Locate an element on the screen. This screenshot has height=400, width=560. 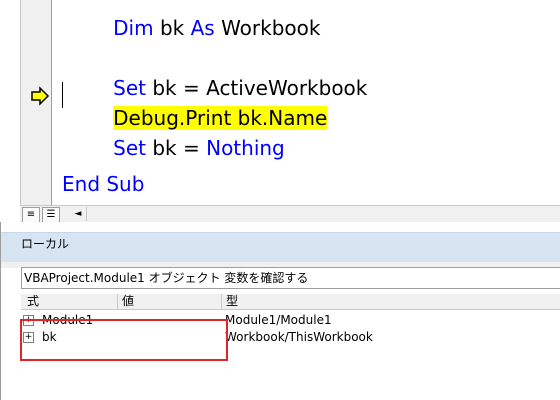
code-text: Workbook is located at coordinates (267, 28).